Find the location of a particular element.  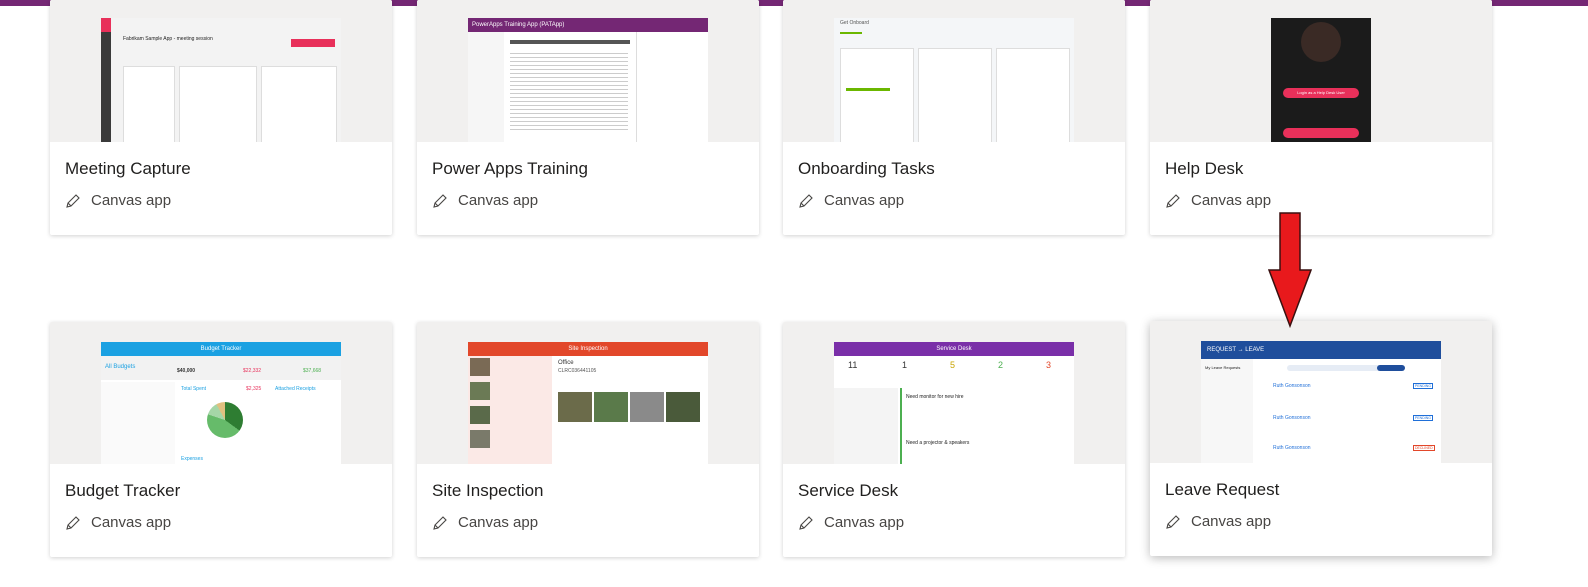

app-title: Onboarding Tasks is located at coordinates (866, 168).